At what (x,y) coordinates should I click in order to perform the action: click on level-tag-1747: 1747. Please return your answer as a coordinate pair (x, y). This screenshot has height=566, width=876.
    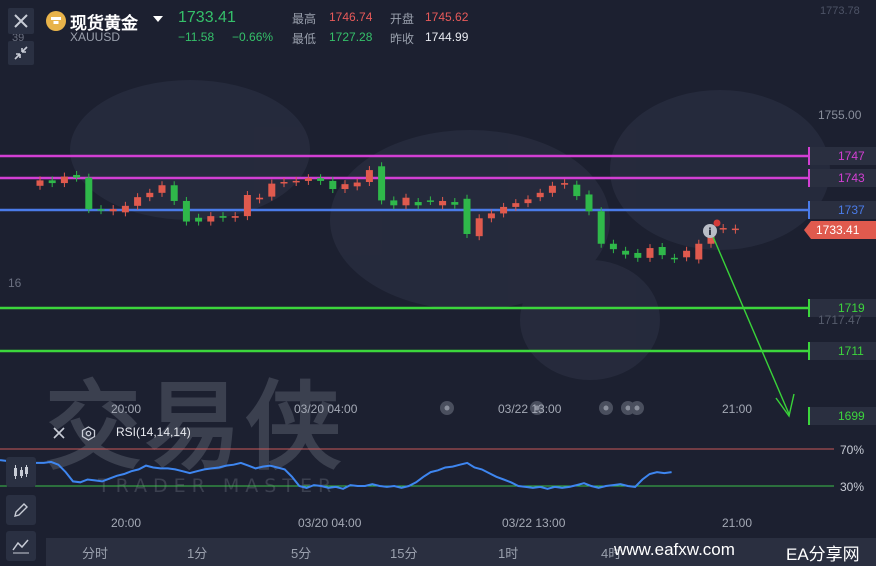
    Looking at the image, I should click on (842, 156).